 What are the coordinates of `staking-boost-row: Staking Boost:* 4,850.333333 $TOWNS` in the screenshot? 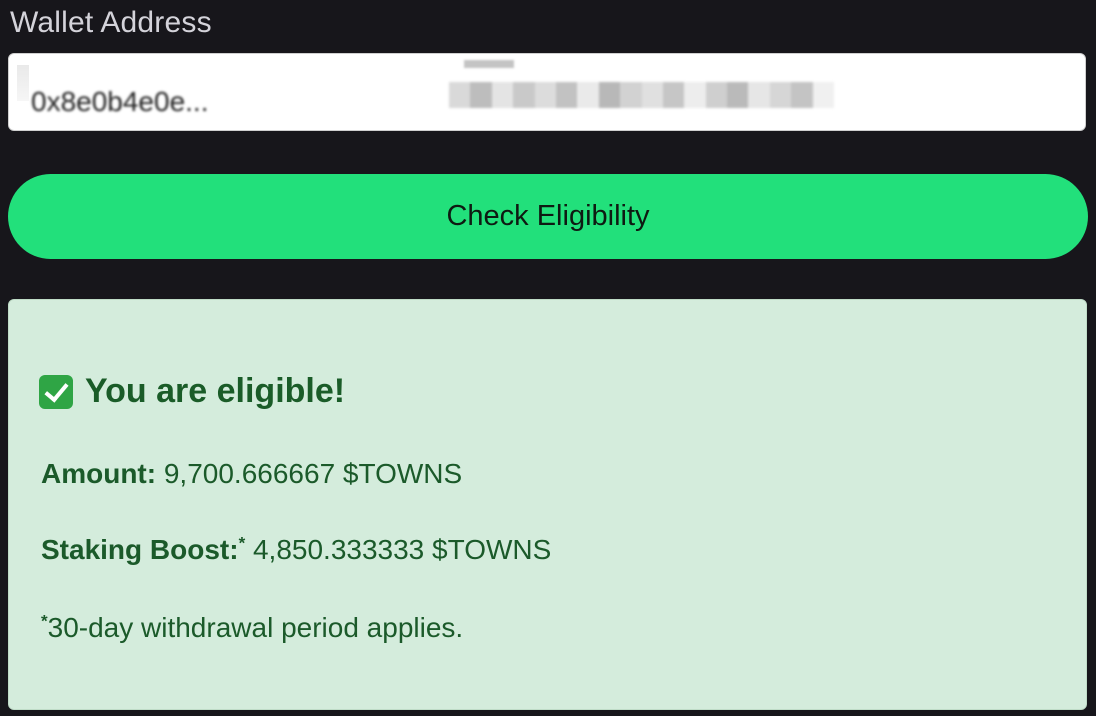 It's located at (296, 550).